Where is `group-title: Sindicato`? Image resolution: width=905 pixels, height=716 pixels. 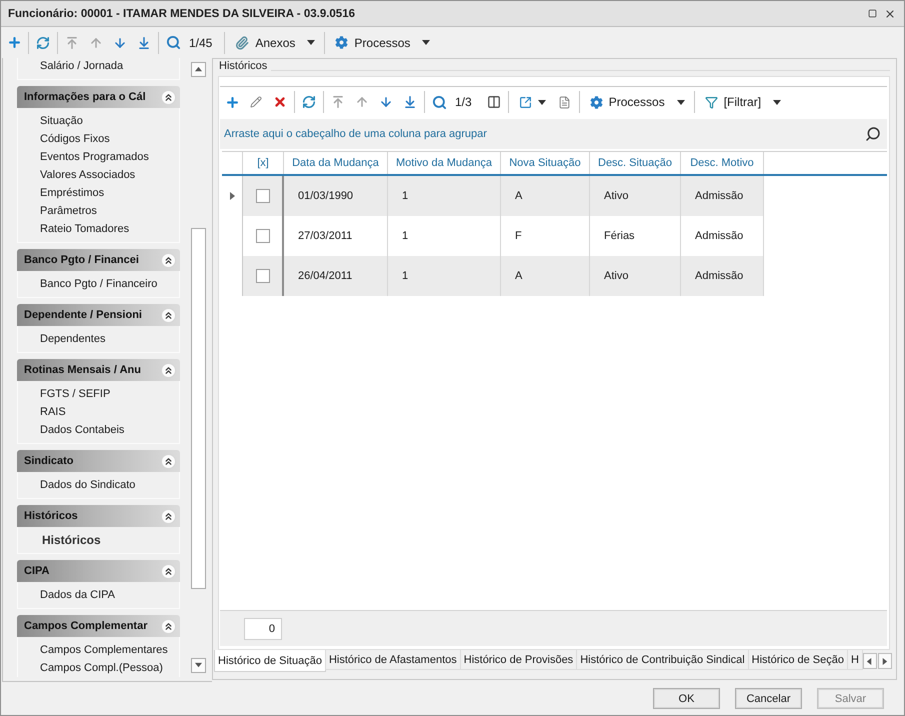
group-title: Sindicato is located at coordinates (49, 461).